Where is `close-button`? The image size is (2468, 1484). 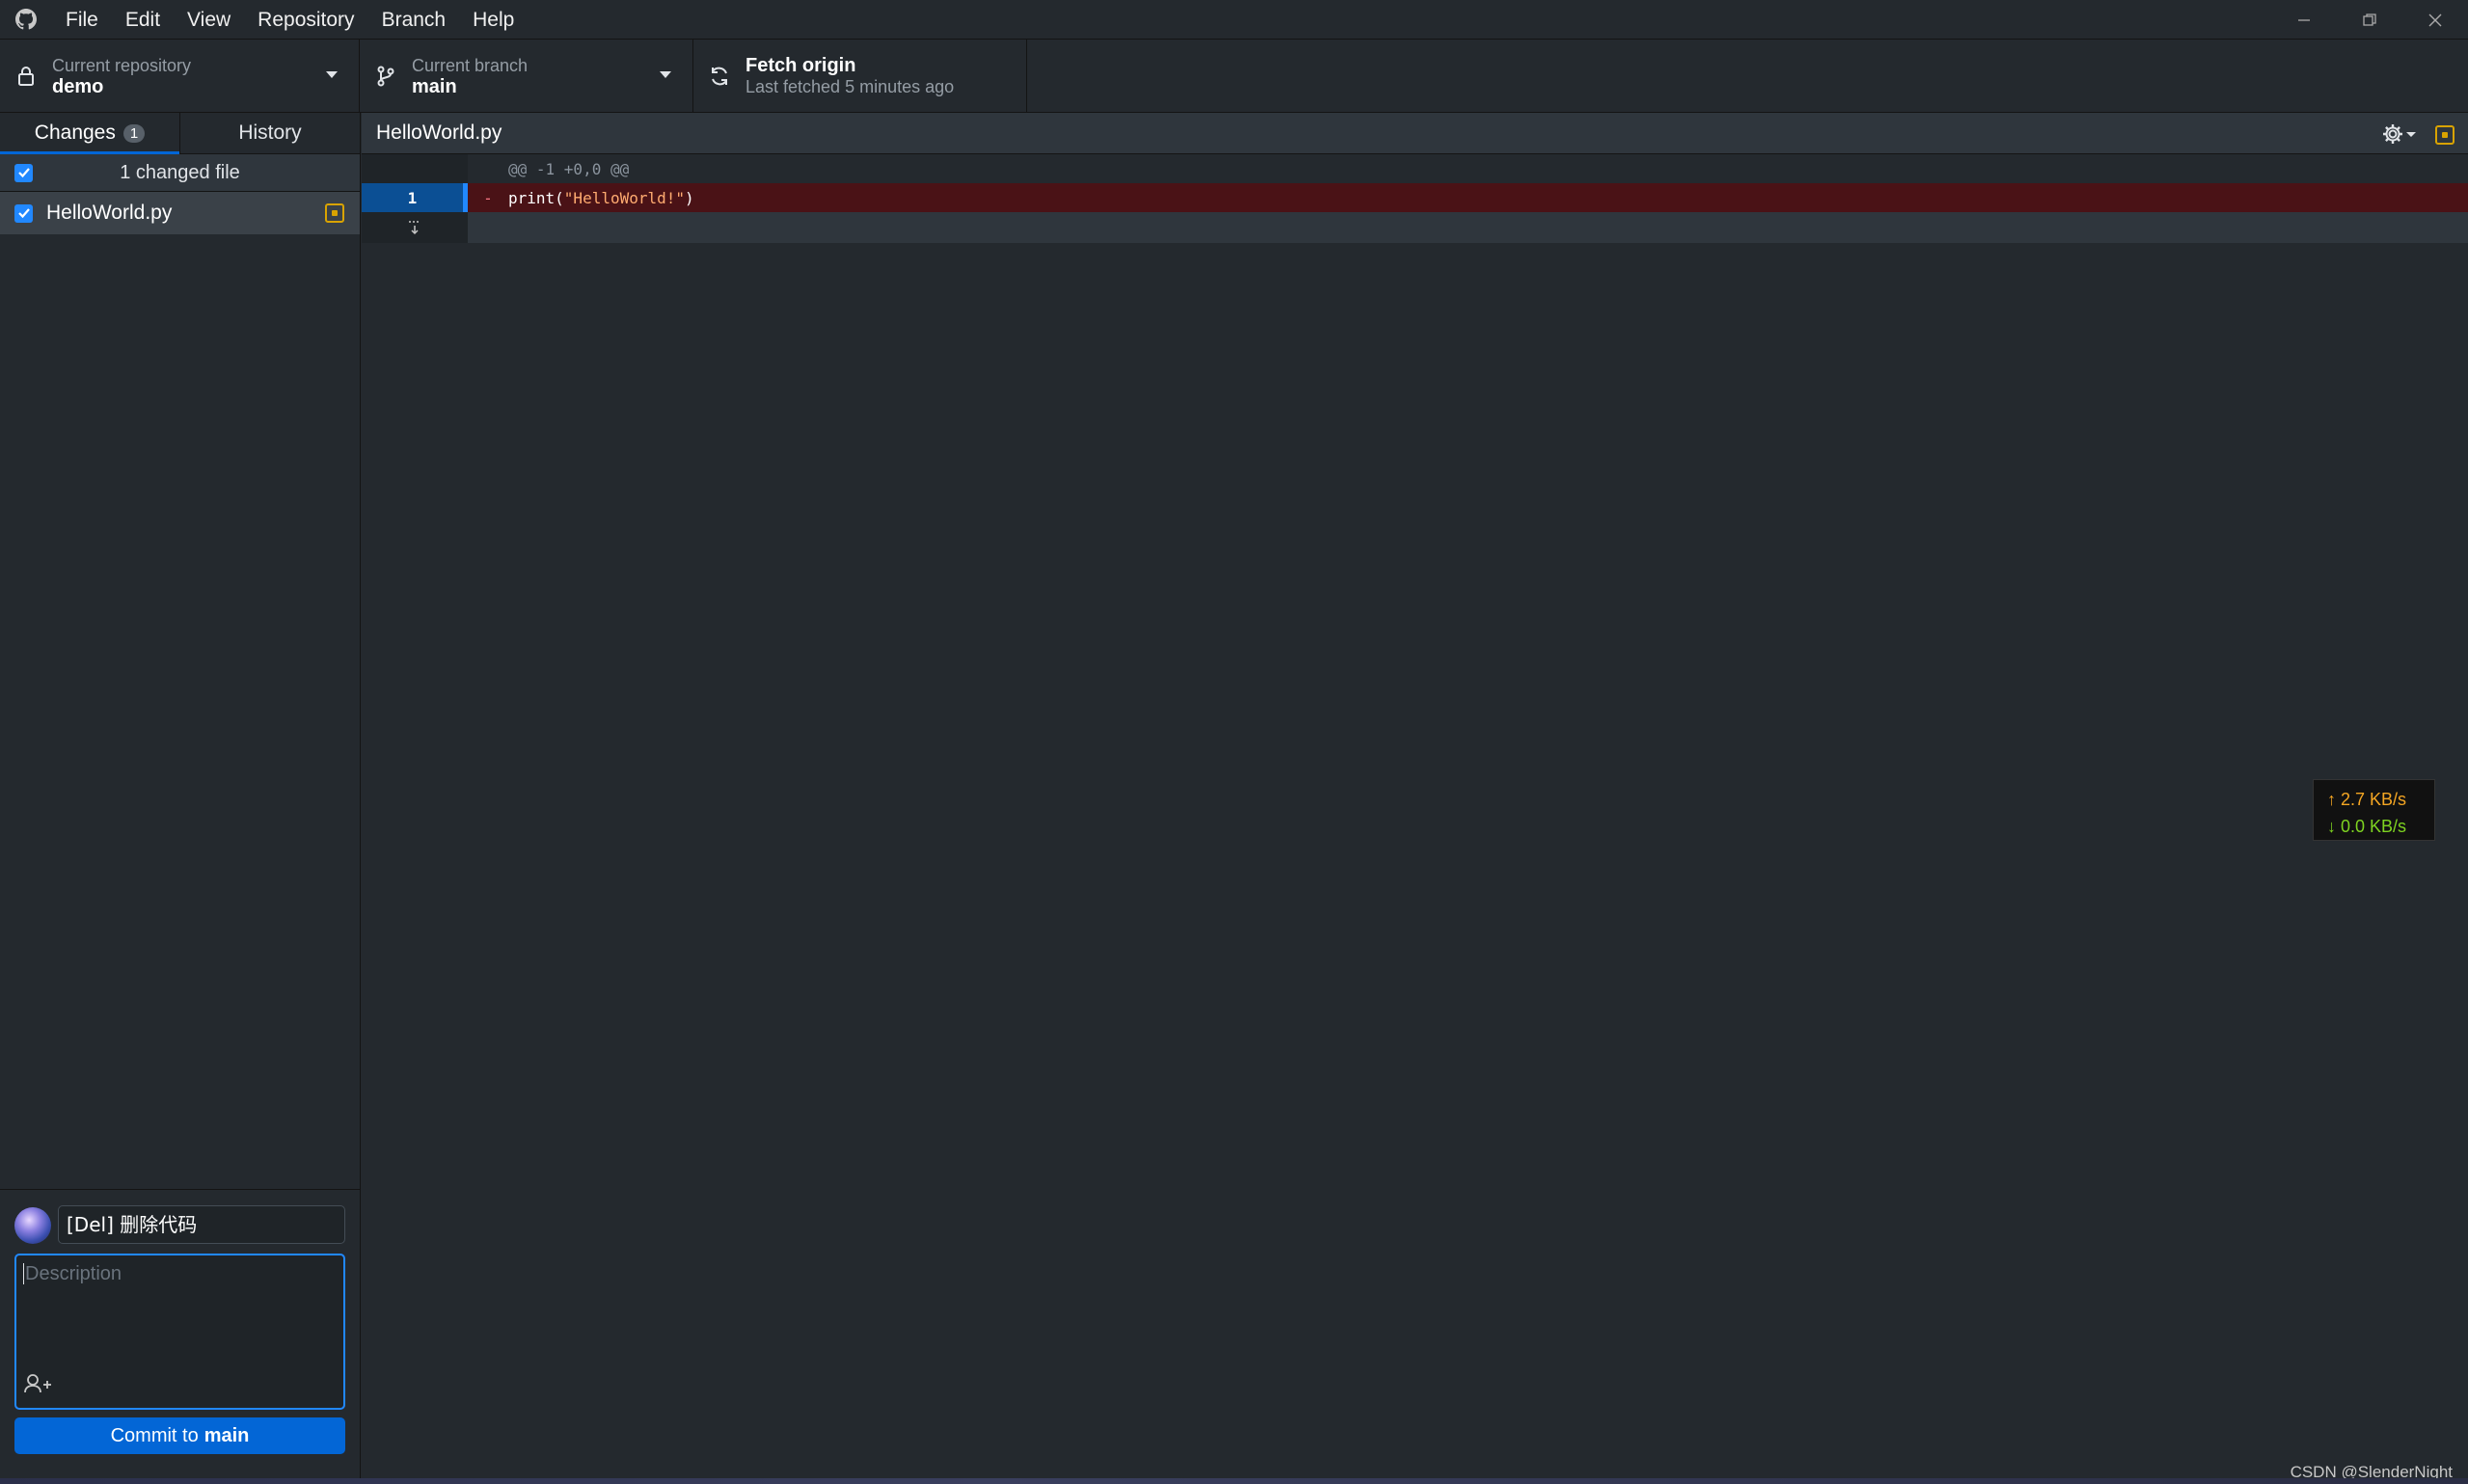
close-button is located at coordinates (2435, 20).